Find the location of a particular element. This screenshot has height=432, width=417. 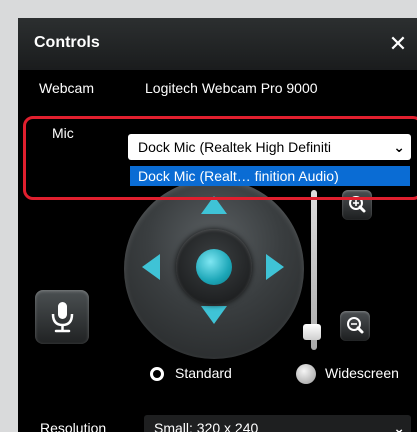

mic-label: Mic is located at coordinates (63, 133).